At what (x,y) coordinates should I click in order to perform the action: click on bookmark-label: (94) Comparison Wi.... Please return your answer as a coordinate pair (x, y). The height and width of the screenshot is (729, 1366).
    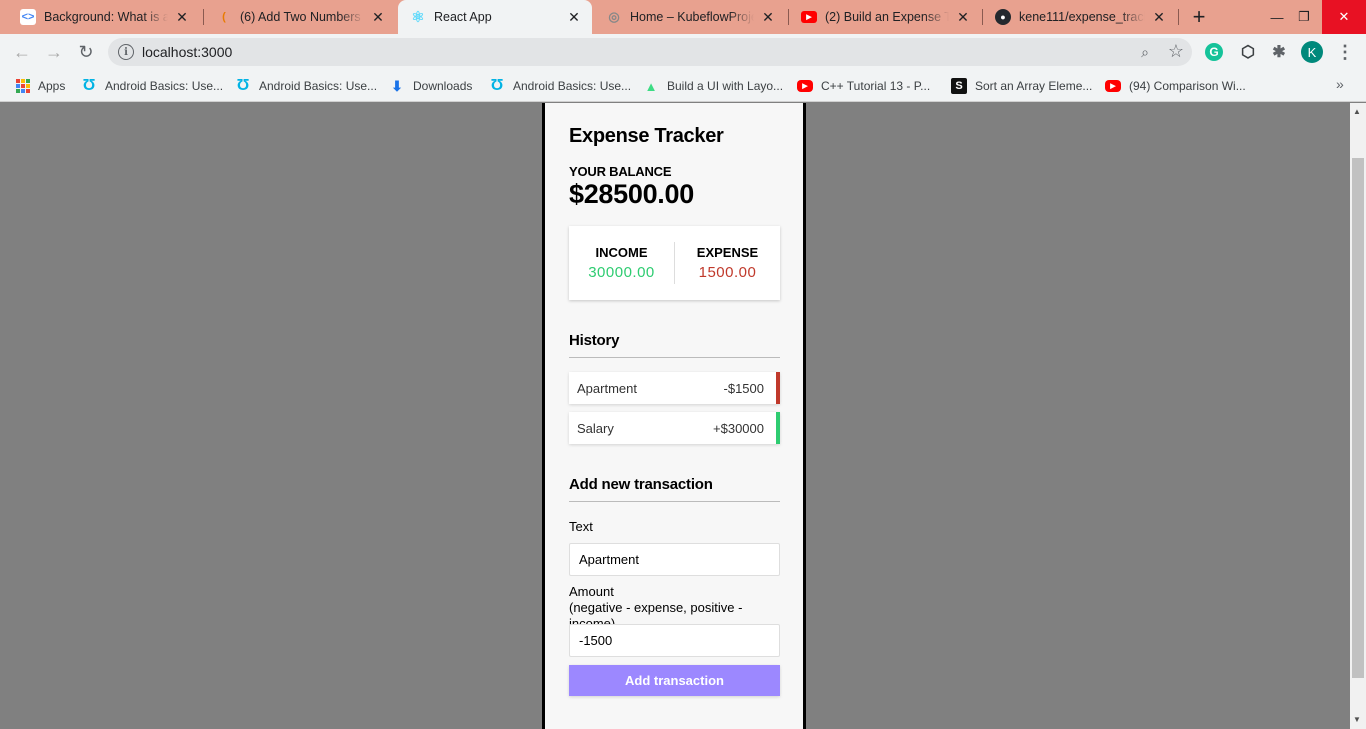
    Looking at the image, I should click on (1187, 86).